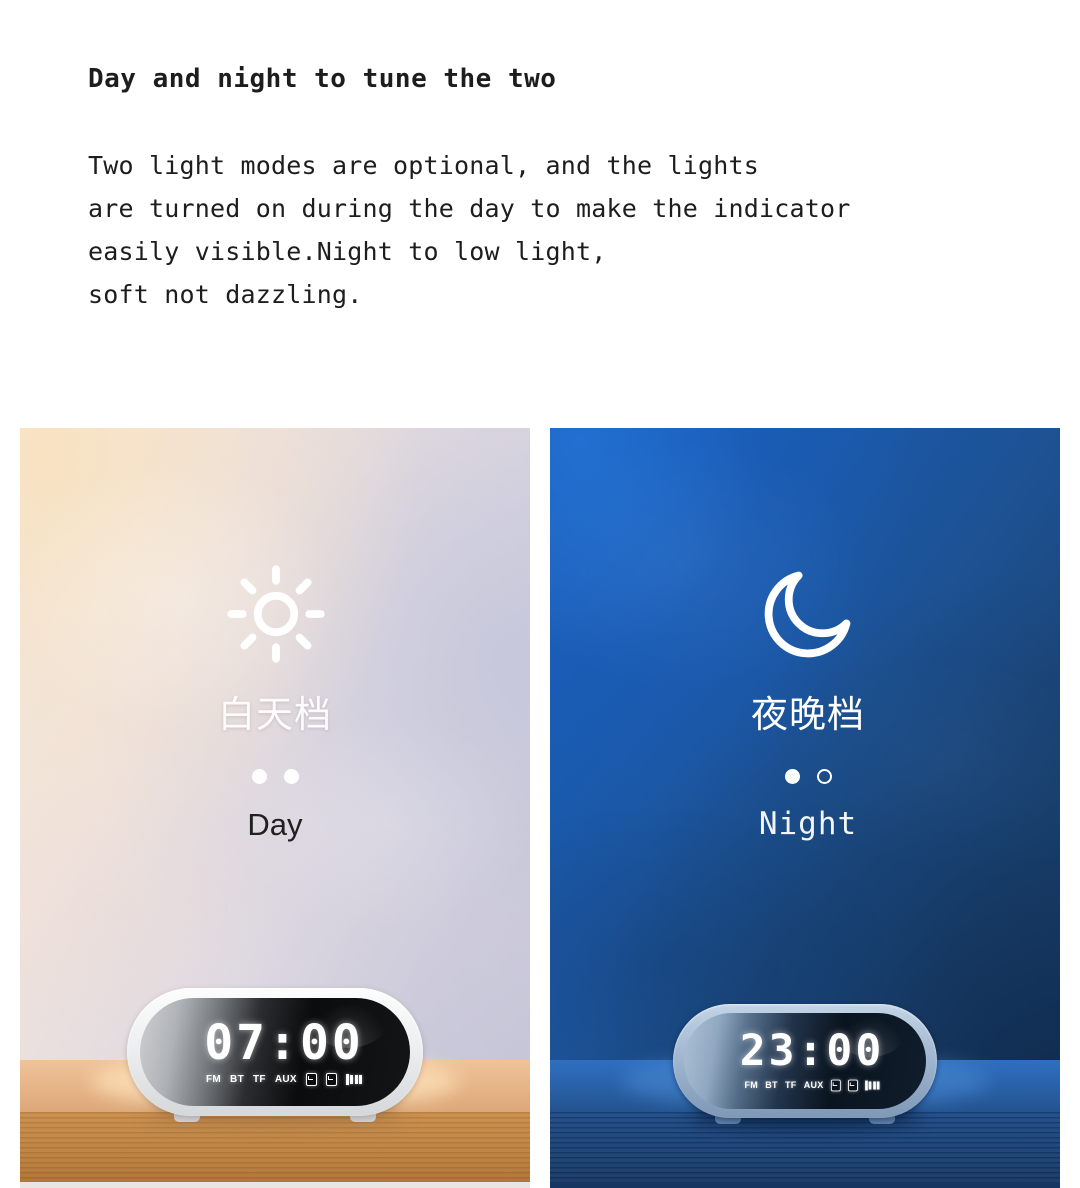 The image size is (1080, 1188). I want to click on sun-icon, so click(276, 614).